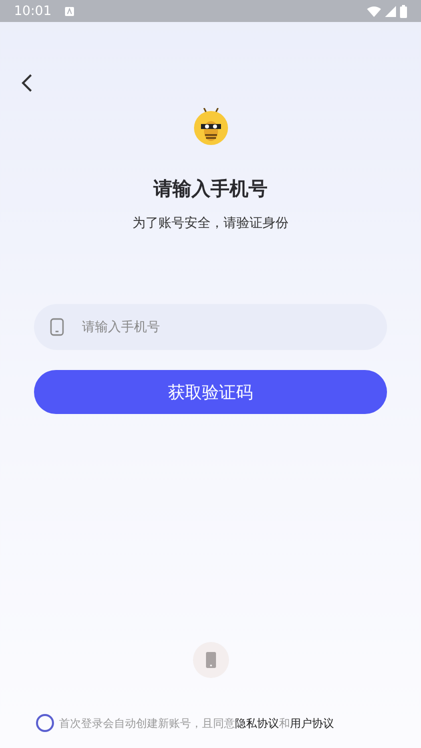 The height and width of the screenshot is (748, 421). I want to click on get-code-button: 获取验证码, so click(210, 392).